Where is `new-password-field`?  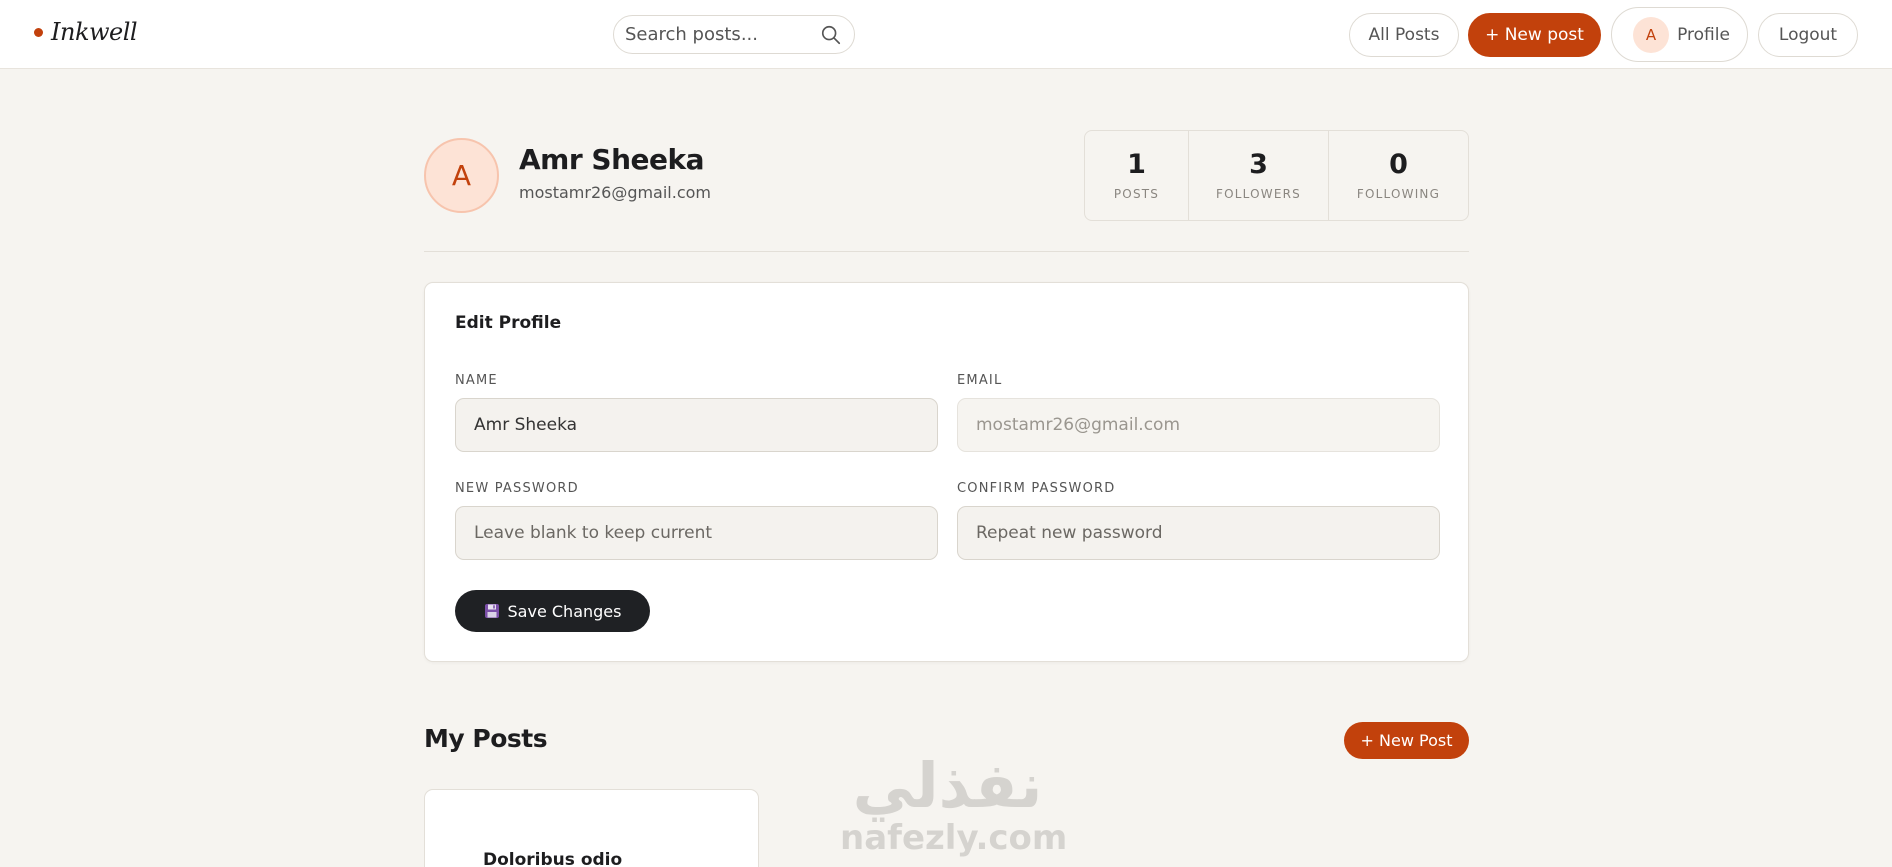 new-password-field is located at coordinates (696, 533).